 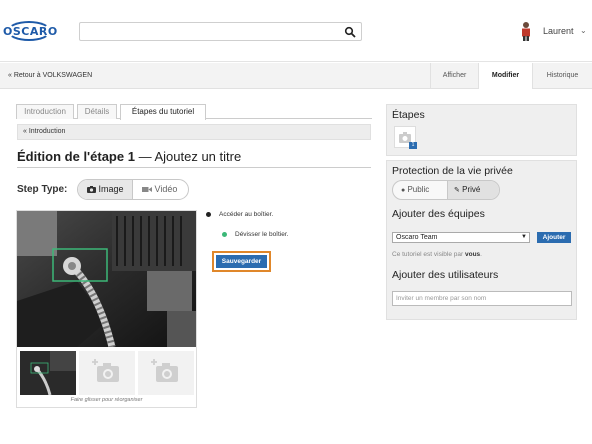 What do you see at coordinates (220, 31) in the screenshot?
I see `search-input` at bounding box center [220, 31].